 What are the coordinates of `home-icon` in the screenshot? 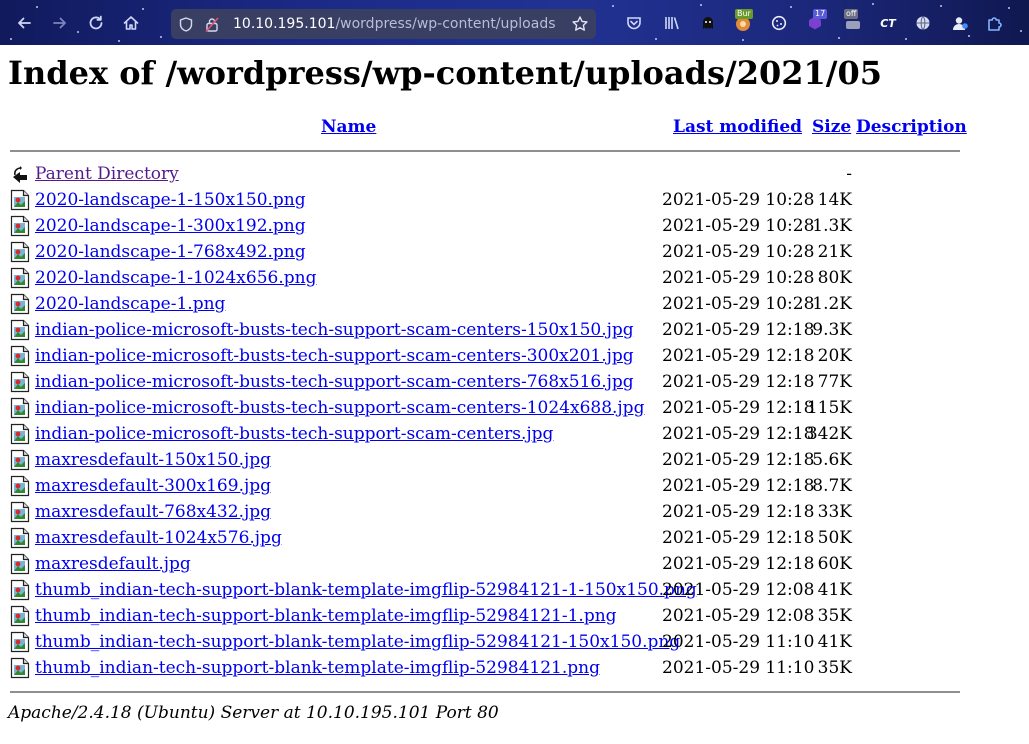 It's located at (131, 23).